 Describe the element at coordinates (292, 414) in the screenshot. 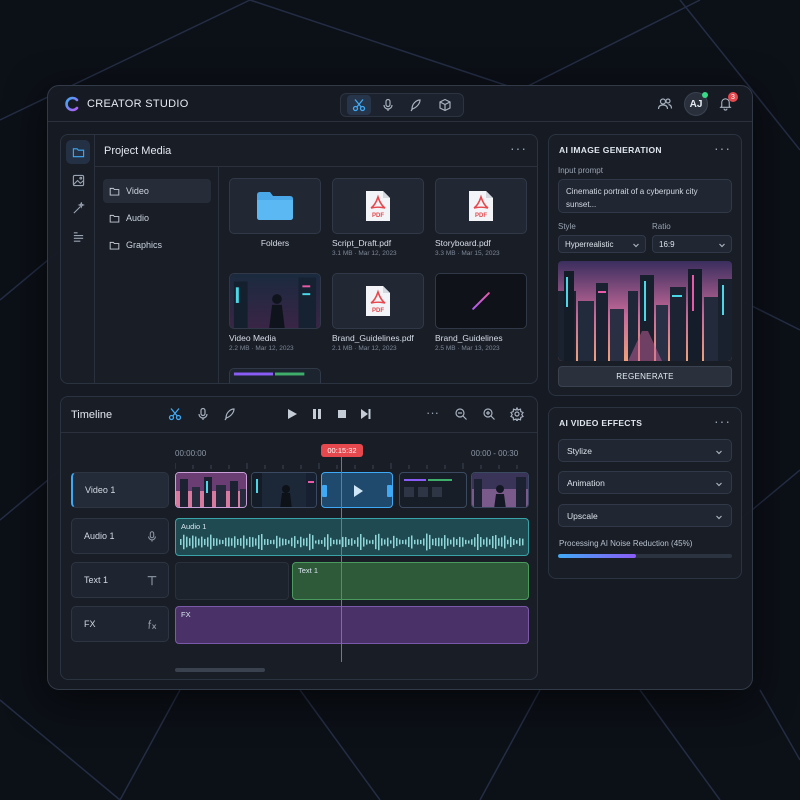

I see `play-icon` at that location.